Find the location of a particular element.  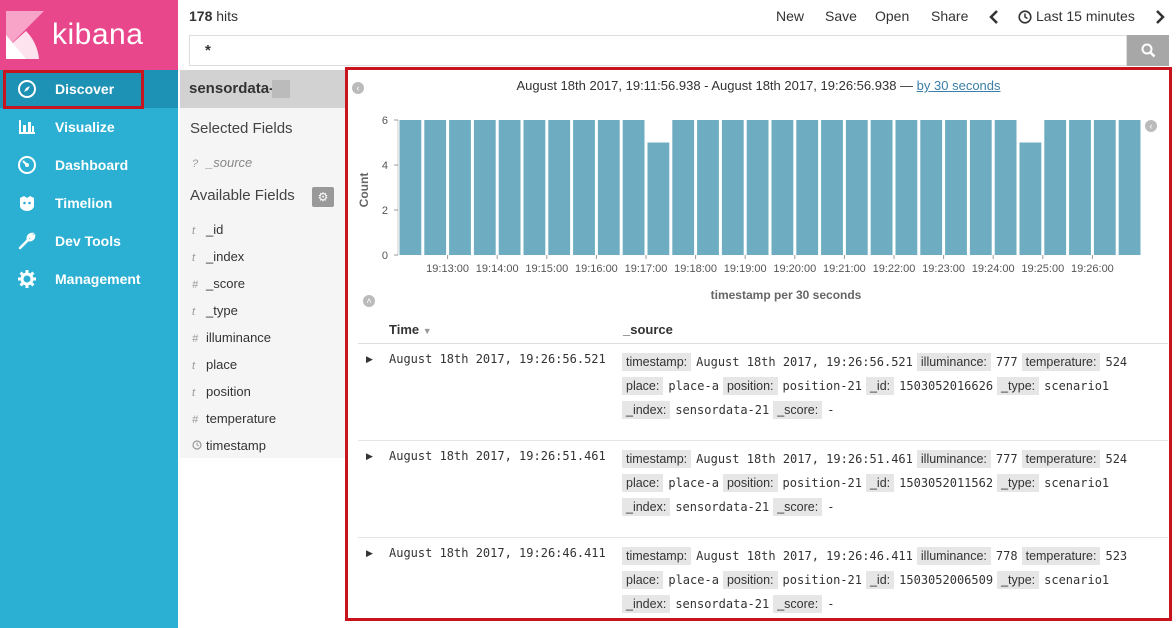

index-pattern-selector: sensordata- is located at coordinates (262, 89).